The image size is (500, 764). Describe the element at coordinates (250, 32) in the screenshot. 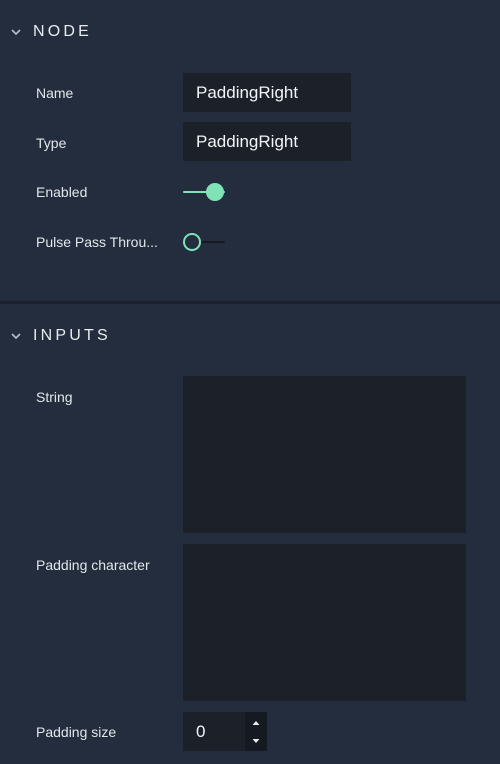

I see `node-section-header: NODE` at that location.